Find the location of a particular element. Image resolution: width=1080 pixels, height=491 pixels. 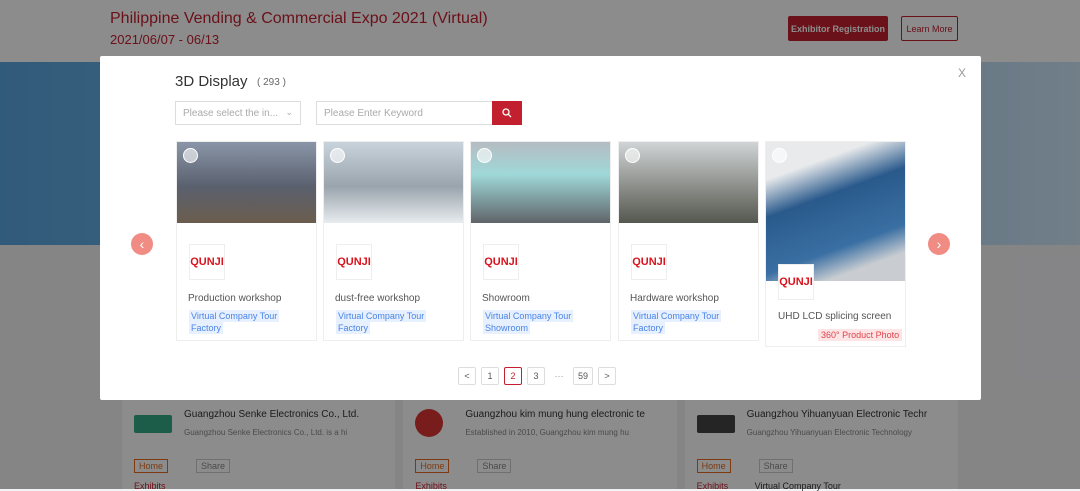

card-name: Production workshop is located at coordinates (235, 298).